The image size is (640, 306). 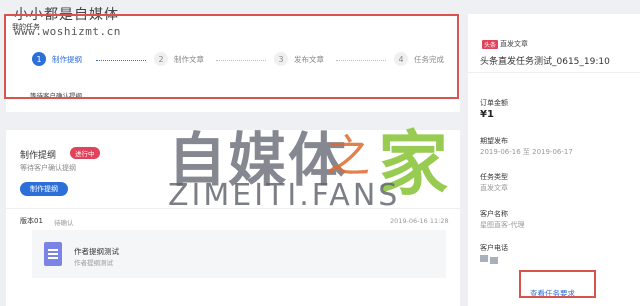 What do you see at coordinates (348, 156) in the screenshot?
I see `logo-watermark-zhi: 之` at bounding box center [348, 156].